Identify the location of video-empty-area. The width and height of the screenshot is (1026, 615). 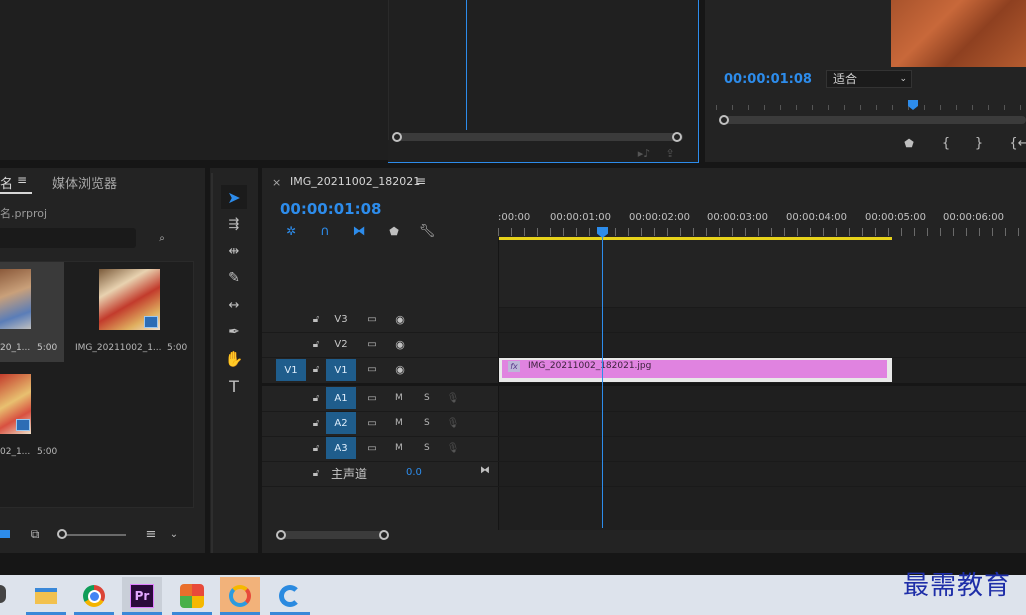
(762, 274).